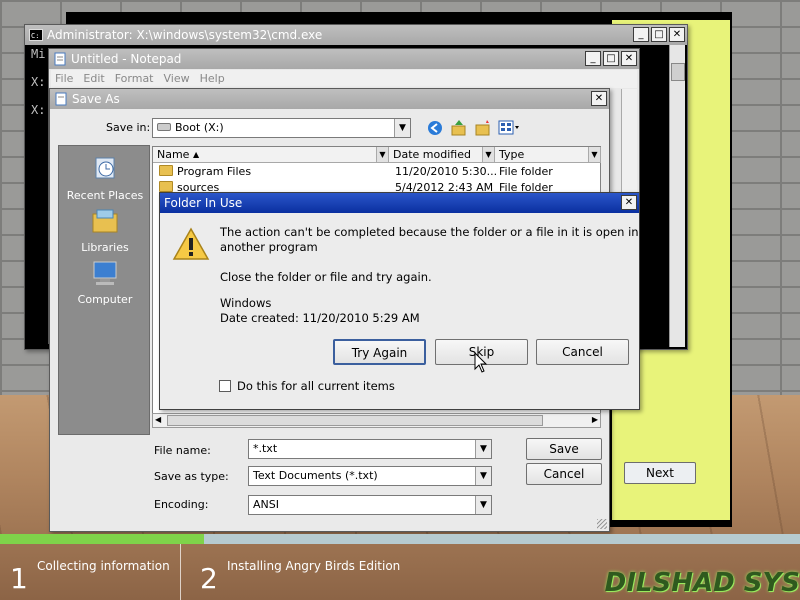 Image resolution: width=800 pixels, height=600 pixels. I want to click on column-header-type: Type ▼, so click(548, 155).